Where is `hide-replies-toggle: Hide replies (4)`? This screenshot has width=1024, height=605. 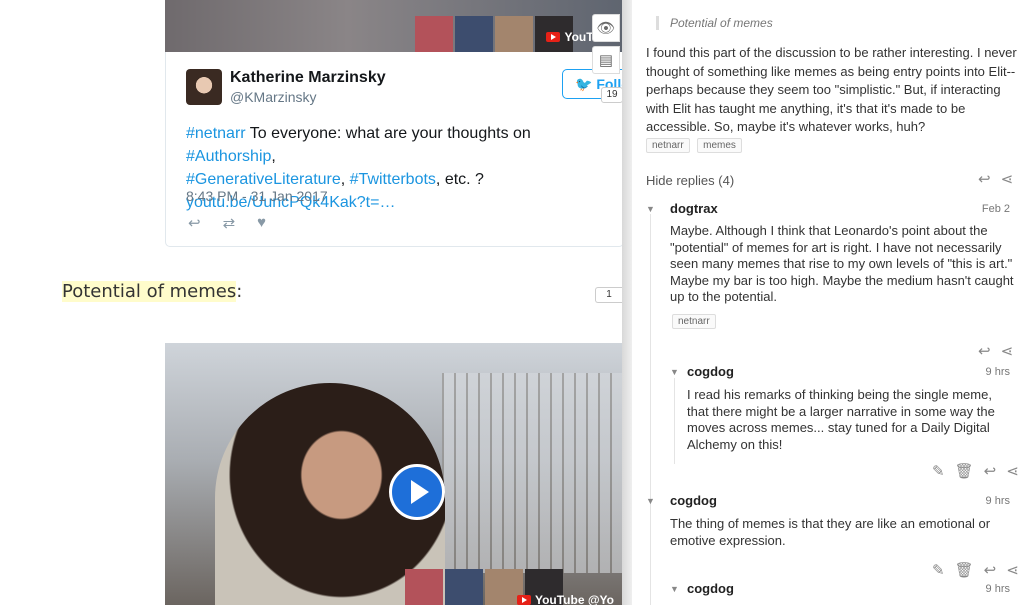
hide-replies-toggle: Hide replies (4) is located at coordinates (690, 180).